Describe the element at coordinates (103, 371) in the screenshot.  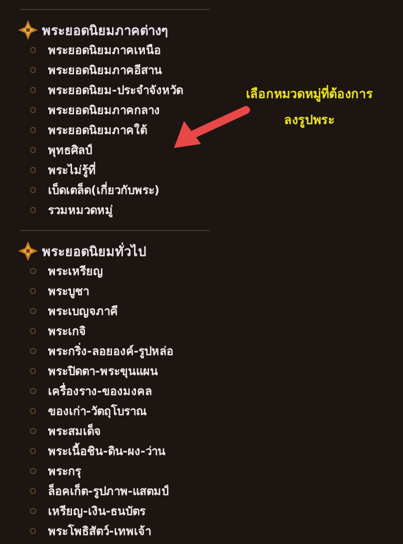
I see `category-link: พระปิดตา-พระขุนแผน` at that location.